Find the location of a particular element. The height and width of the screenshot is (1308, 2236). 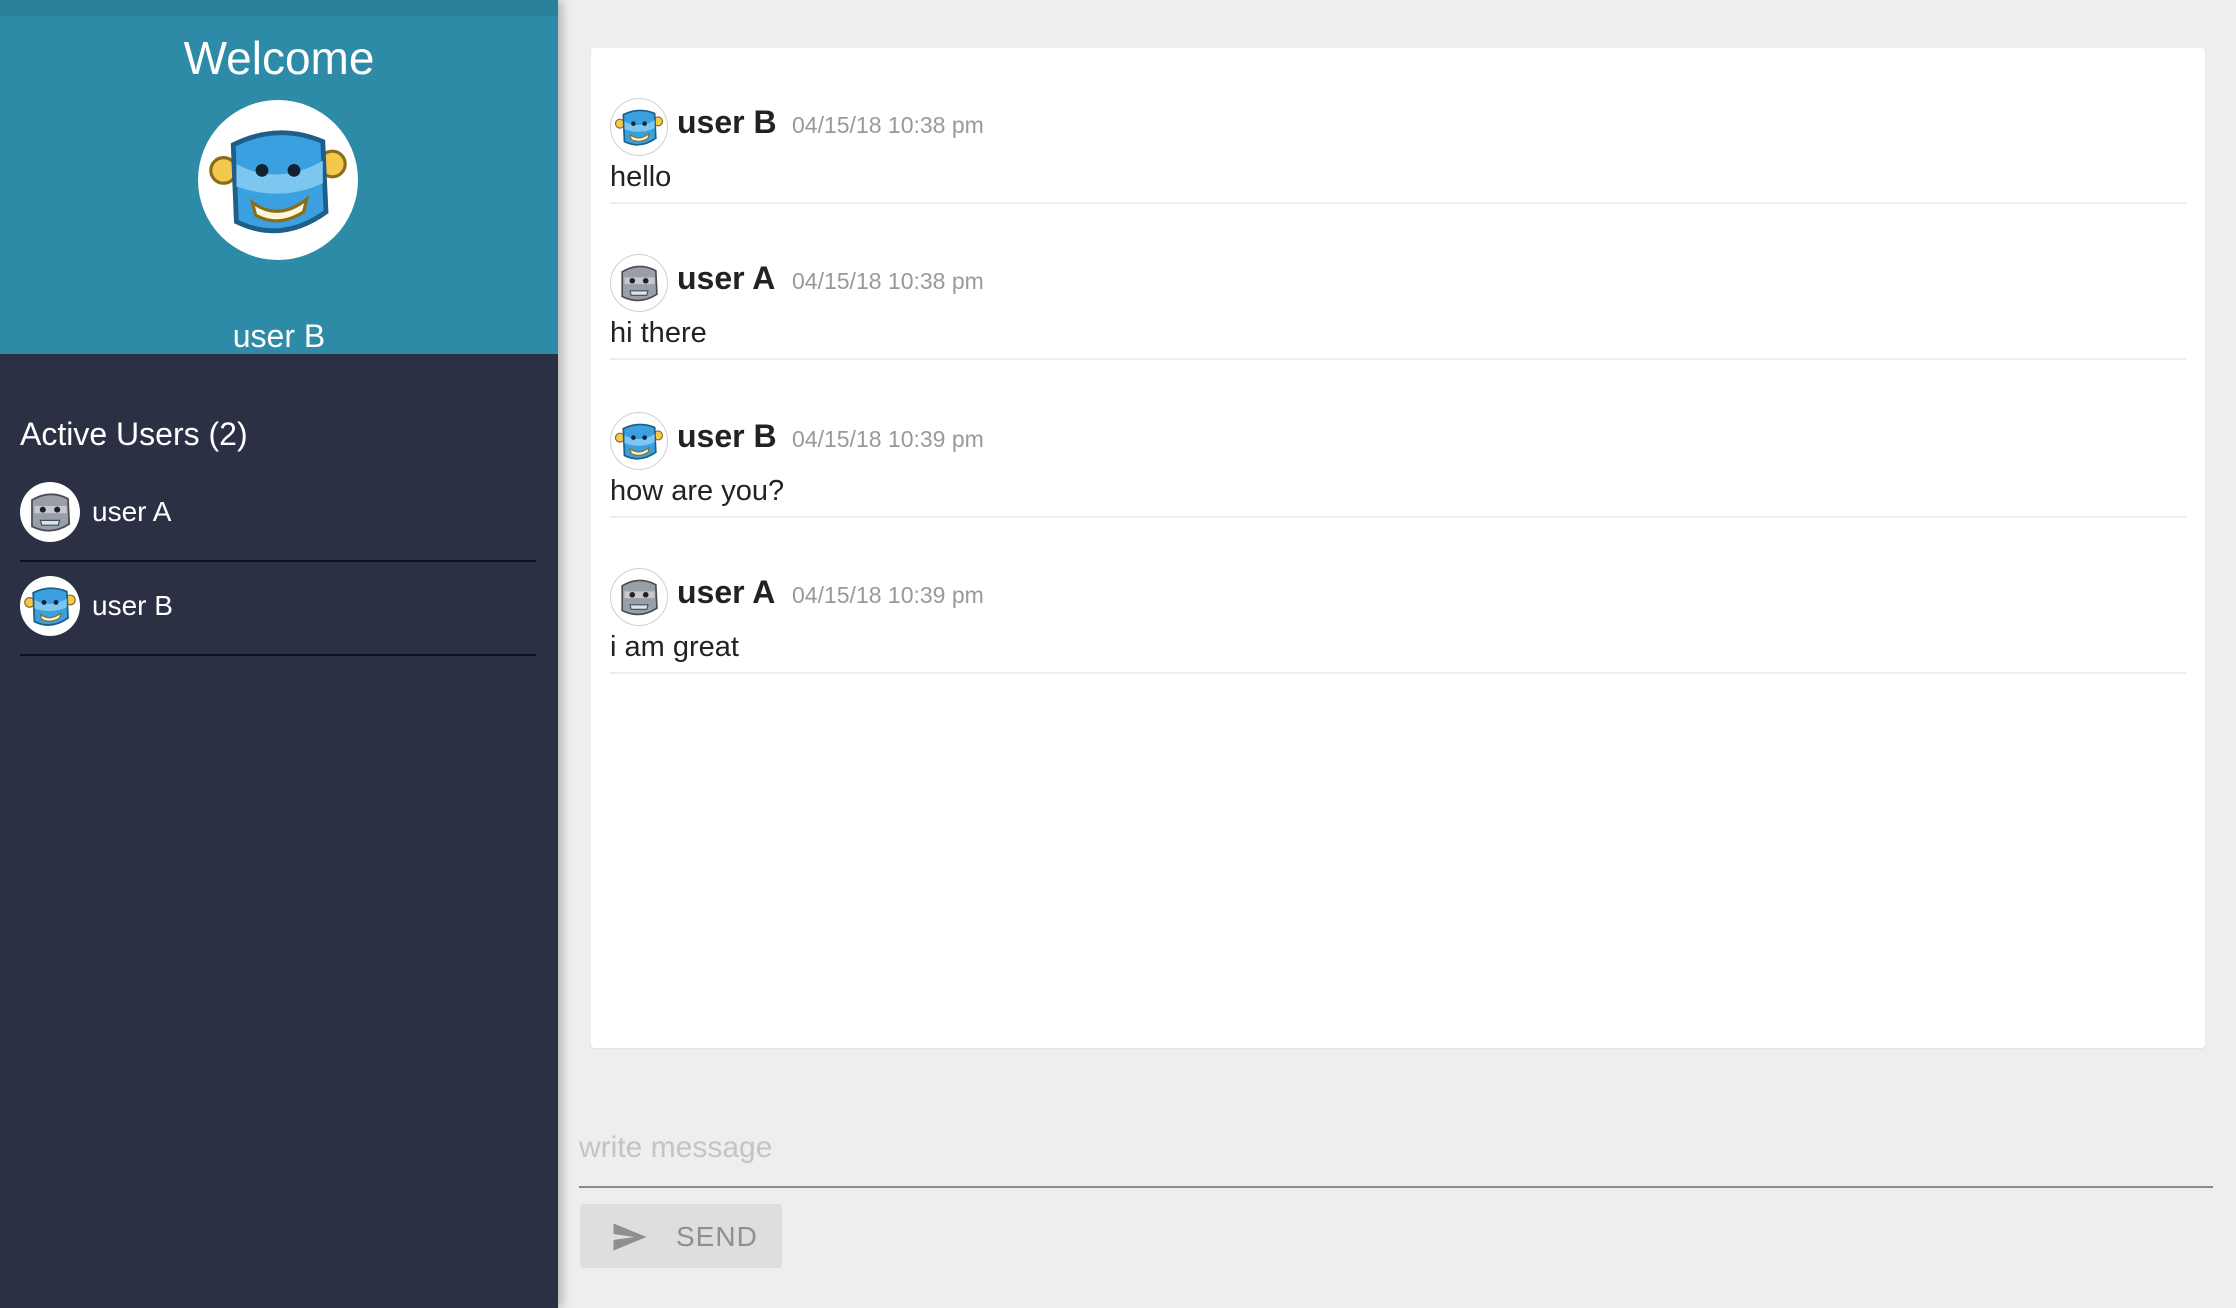

active-user-name: user A is located at coordinates (132, 511).